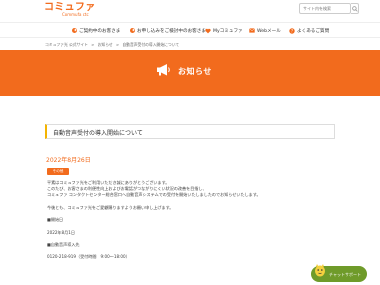  Describe the element at coordinates (105, 44) in the screenshot. I see `breadcrumb-news: お知らせ` at that location.